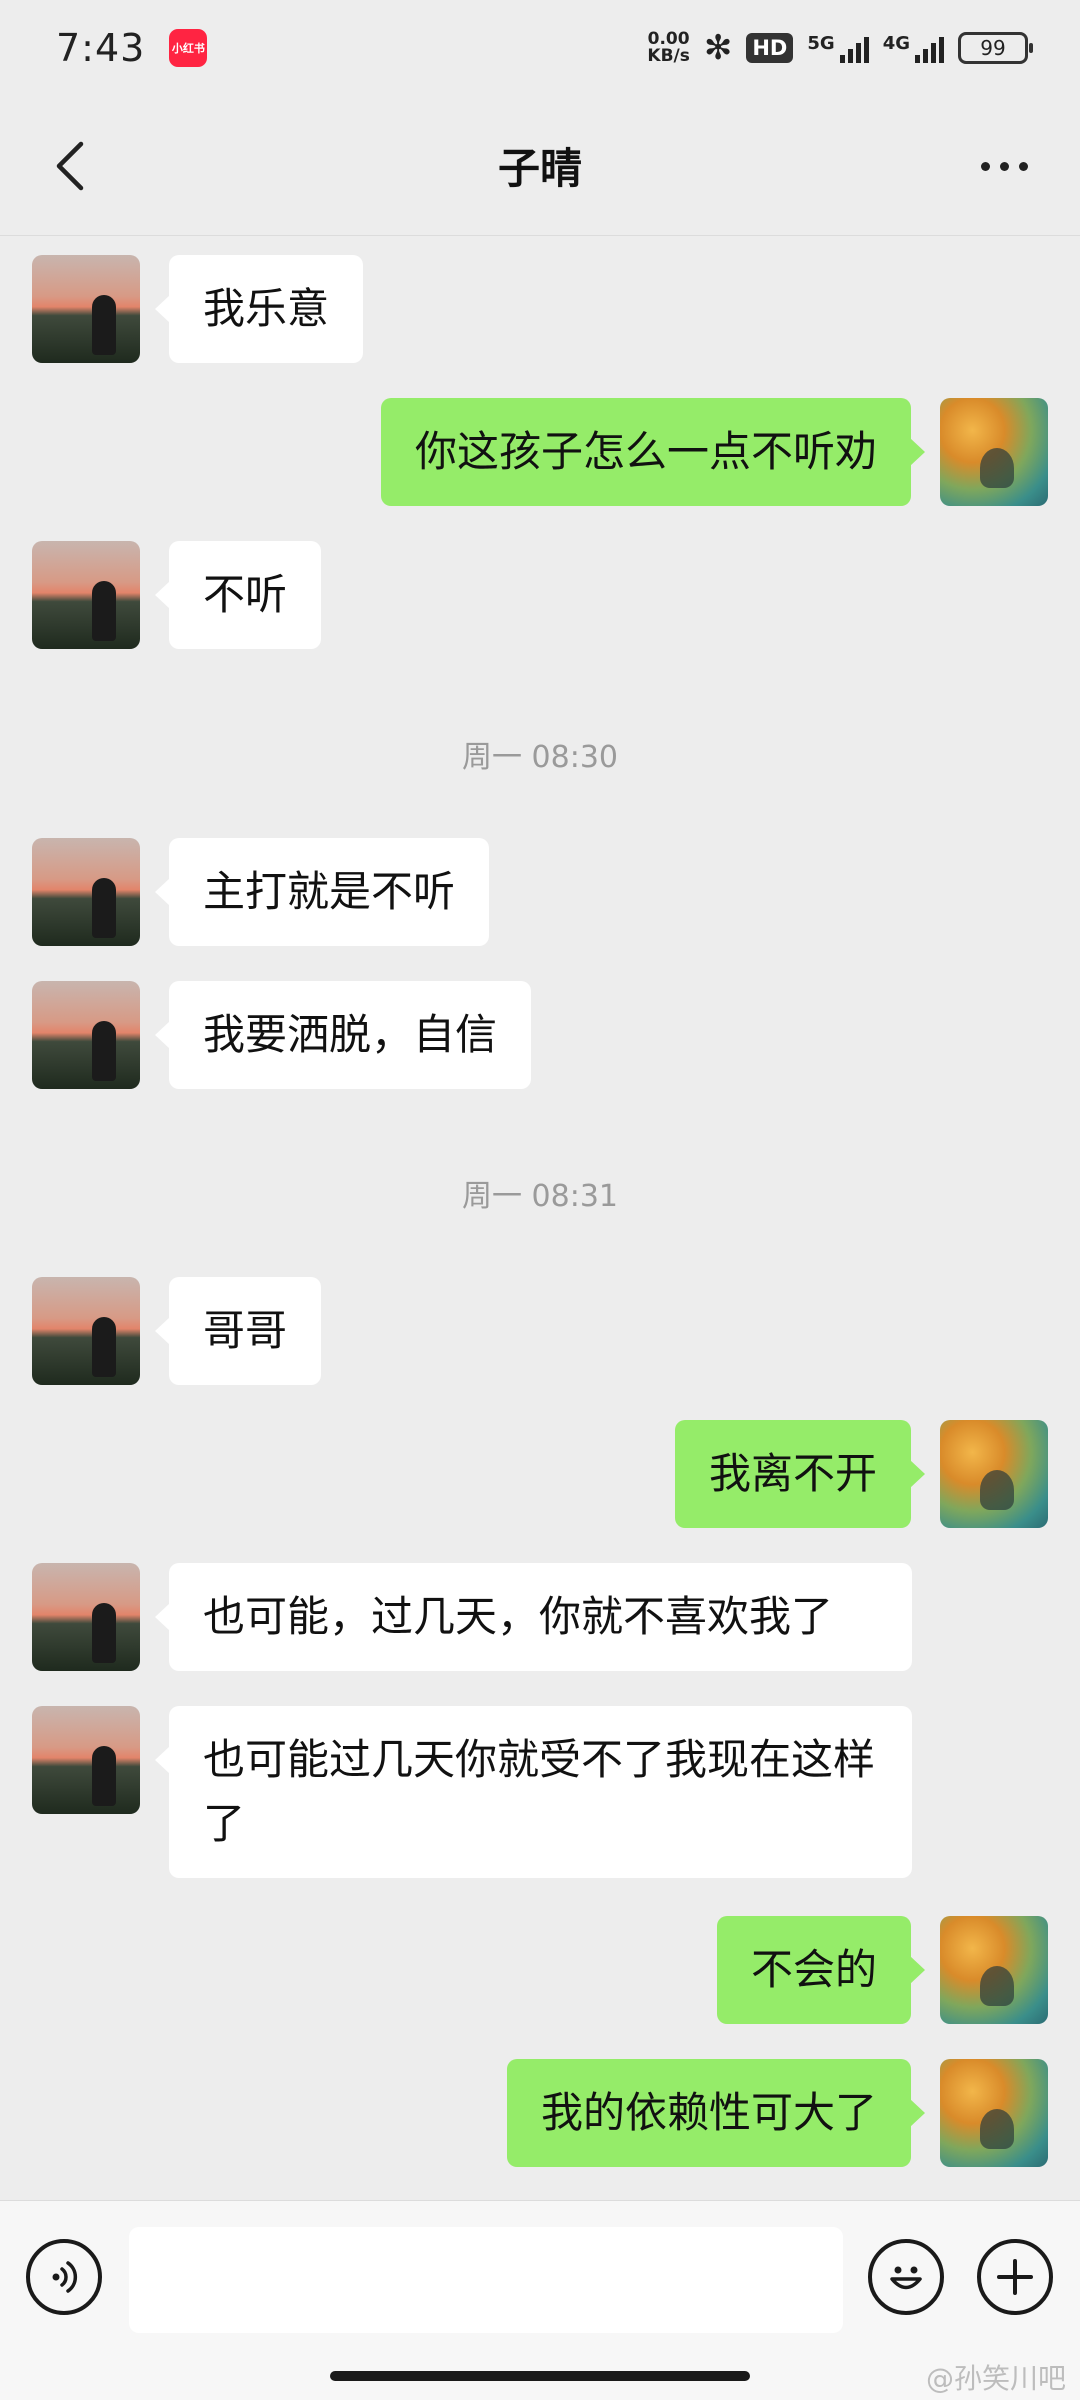 The height and width of the screenshot is (2400, 1080). I want to click on emoji-button, so click(906, 2277).